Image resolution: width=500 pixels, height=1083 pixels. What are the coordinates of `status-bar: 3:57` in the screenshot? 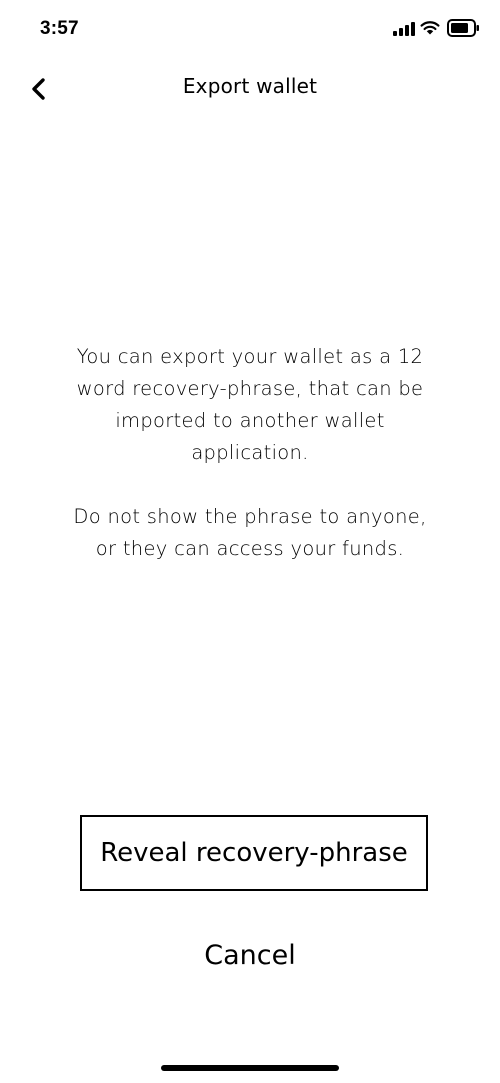 It's located at (250, 30).